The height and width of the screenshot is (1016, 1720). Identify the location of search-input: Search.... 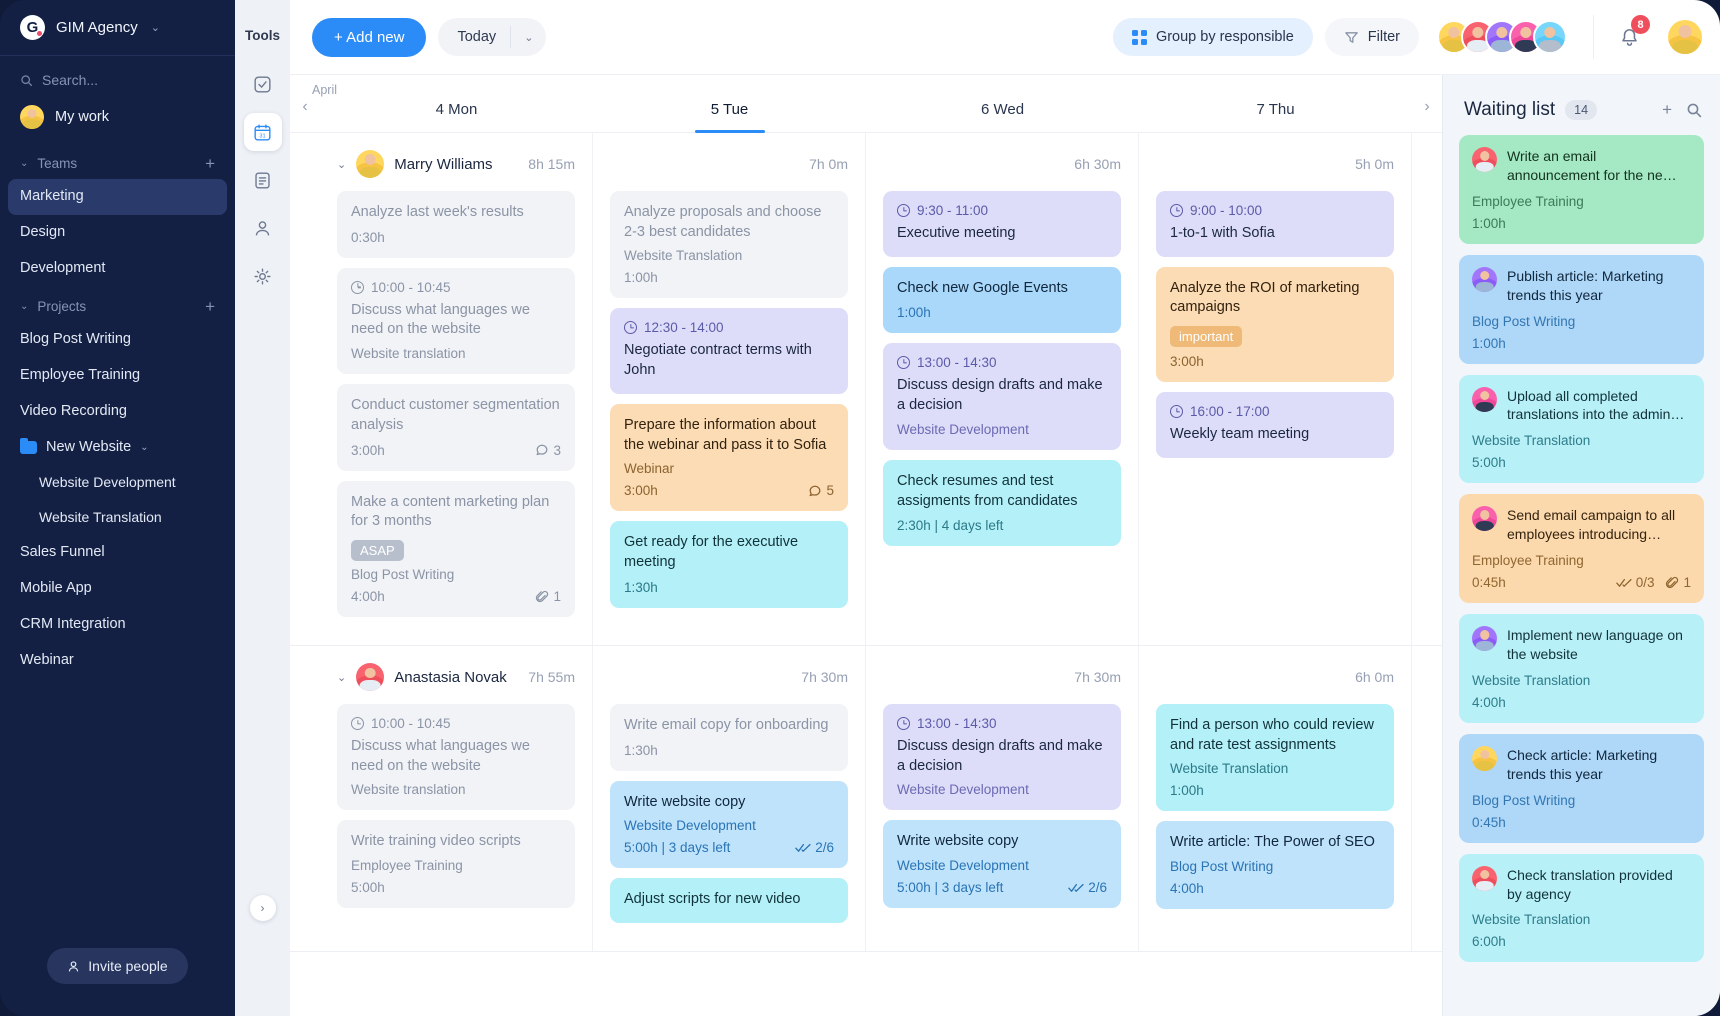
(117, 78).